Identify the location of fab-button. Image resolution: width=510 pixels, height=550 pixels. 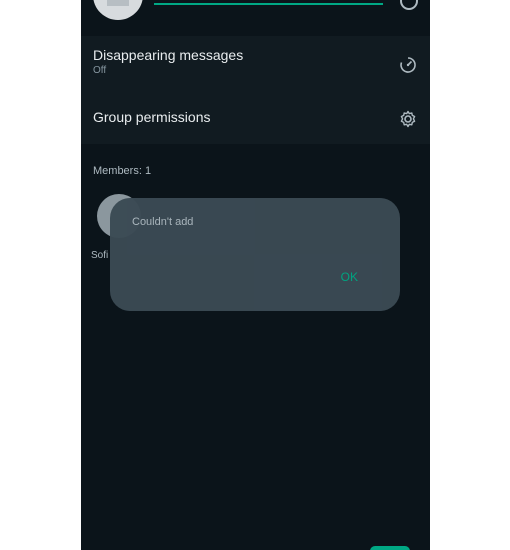
(390, 548).